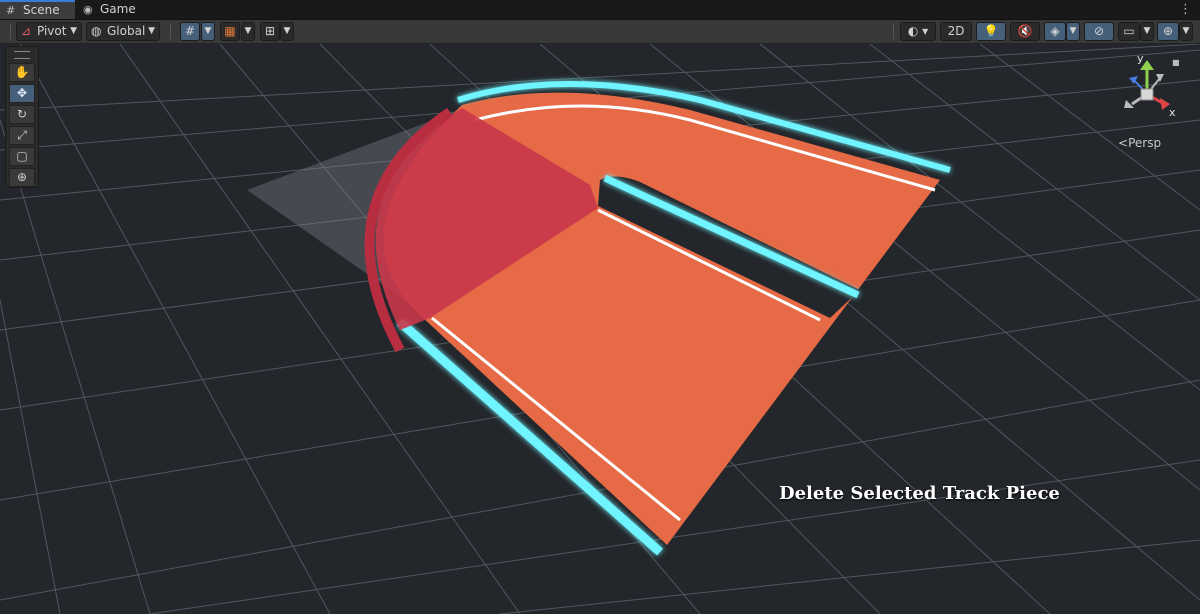  I want to click on hand-icon: ✋, so click(22, 72).